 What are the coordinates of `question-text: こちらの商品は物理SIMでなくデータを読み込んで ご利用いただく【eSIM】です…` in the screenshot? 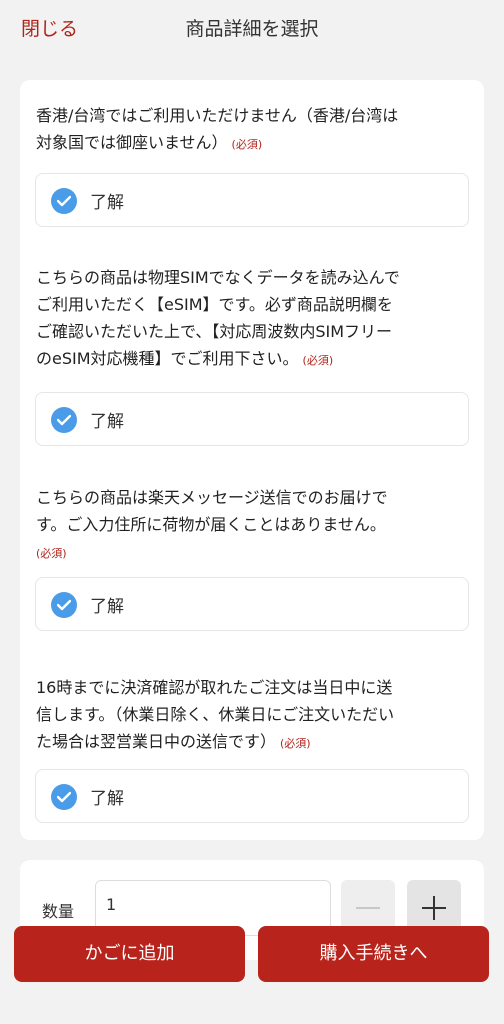 It's located at (252, 319).